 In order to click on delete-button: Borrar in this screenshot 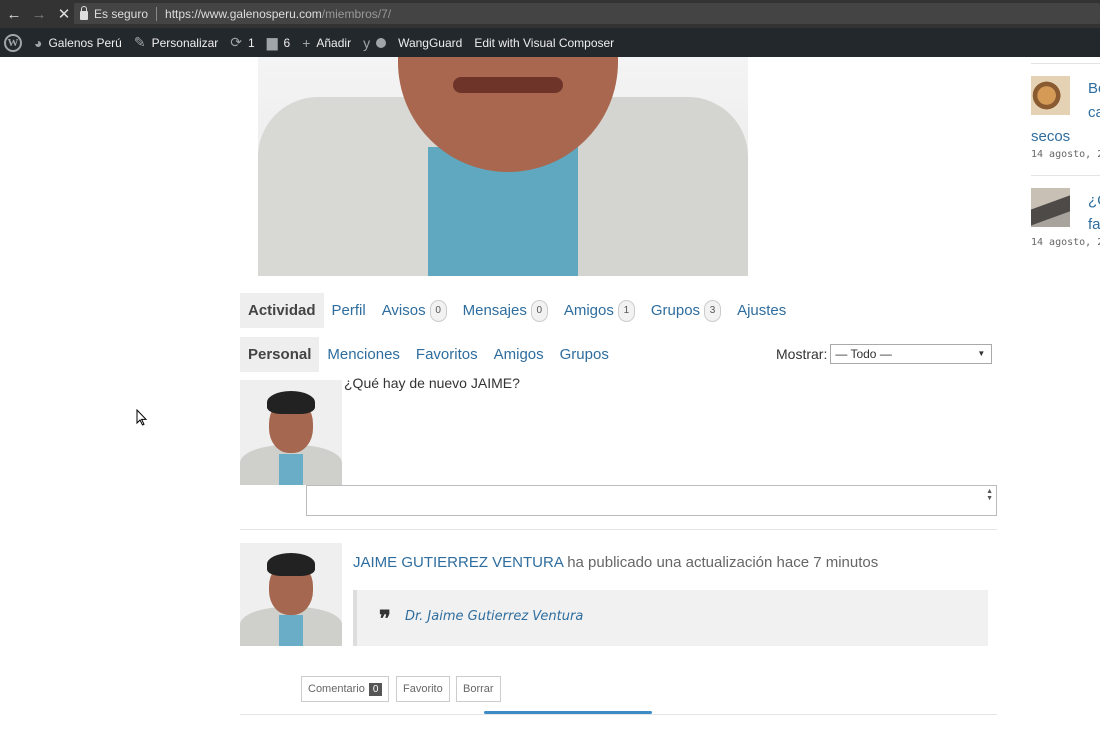, I will do `click(478, 689)`.